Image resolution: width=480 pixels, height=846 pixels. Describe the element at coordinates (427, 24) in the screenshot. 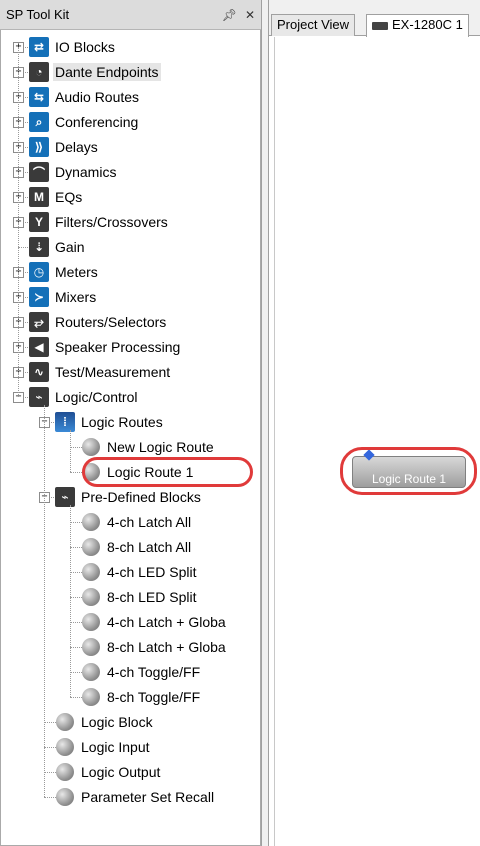

I see `tab-device-label: EX-1280C 1` at that location.